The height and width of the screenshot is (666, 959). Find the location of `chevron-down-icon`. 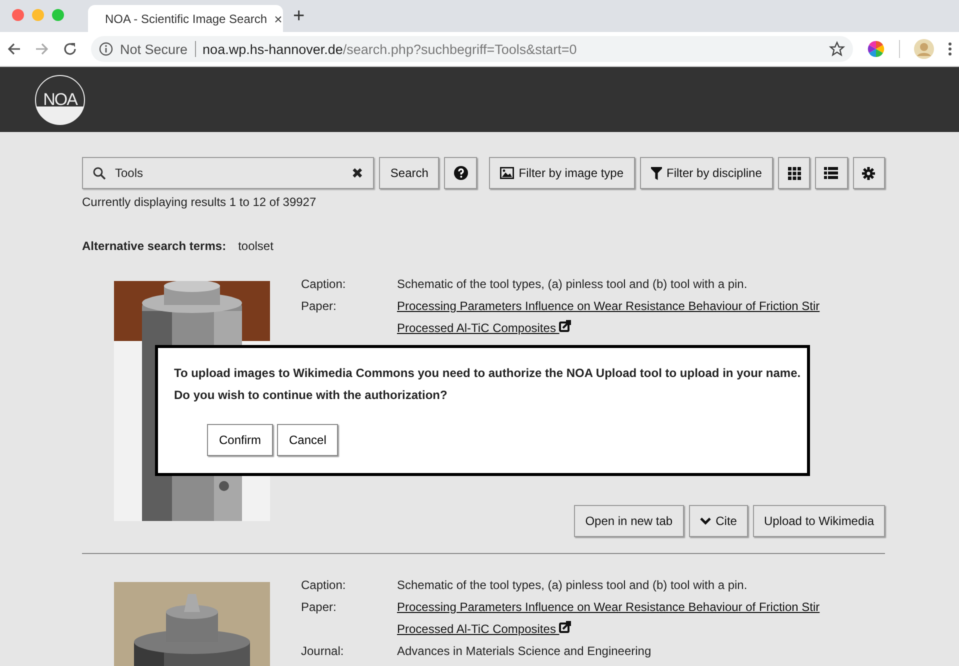

chevron-down-icon is located at coordinates (705, 521).